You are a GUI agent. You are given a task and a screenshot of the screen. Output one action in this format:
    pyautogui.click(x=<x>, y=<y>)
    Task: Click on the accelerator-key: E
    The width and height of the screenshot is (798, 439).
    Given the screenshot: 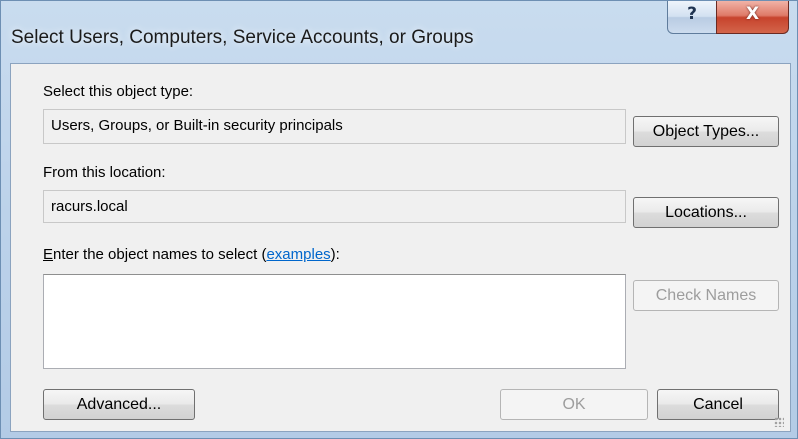 What is the action you would take?
    pyautogui.click(x=48, y=254)
    